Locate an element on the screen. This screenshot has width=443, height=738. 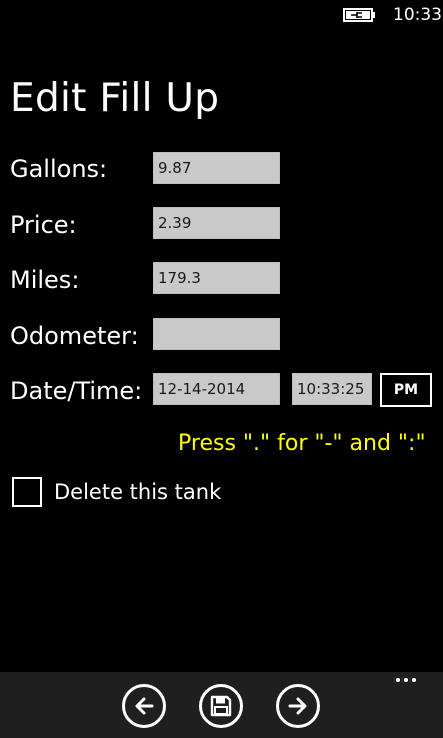
forward-button is located at coordinates (298, 706).